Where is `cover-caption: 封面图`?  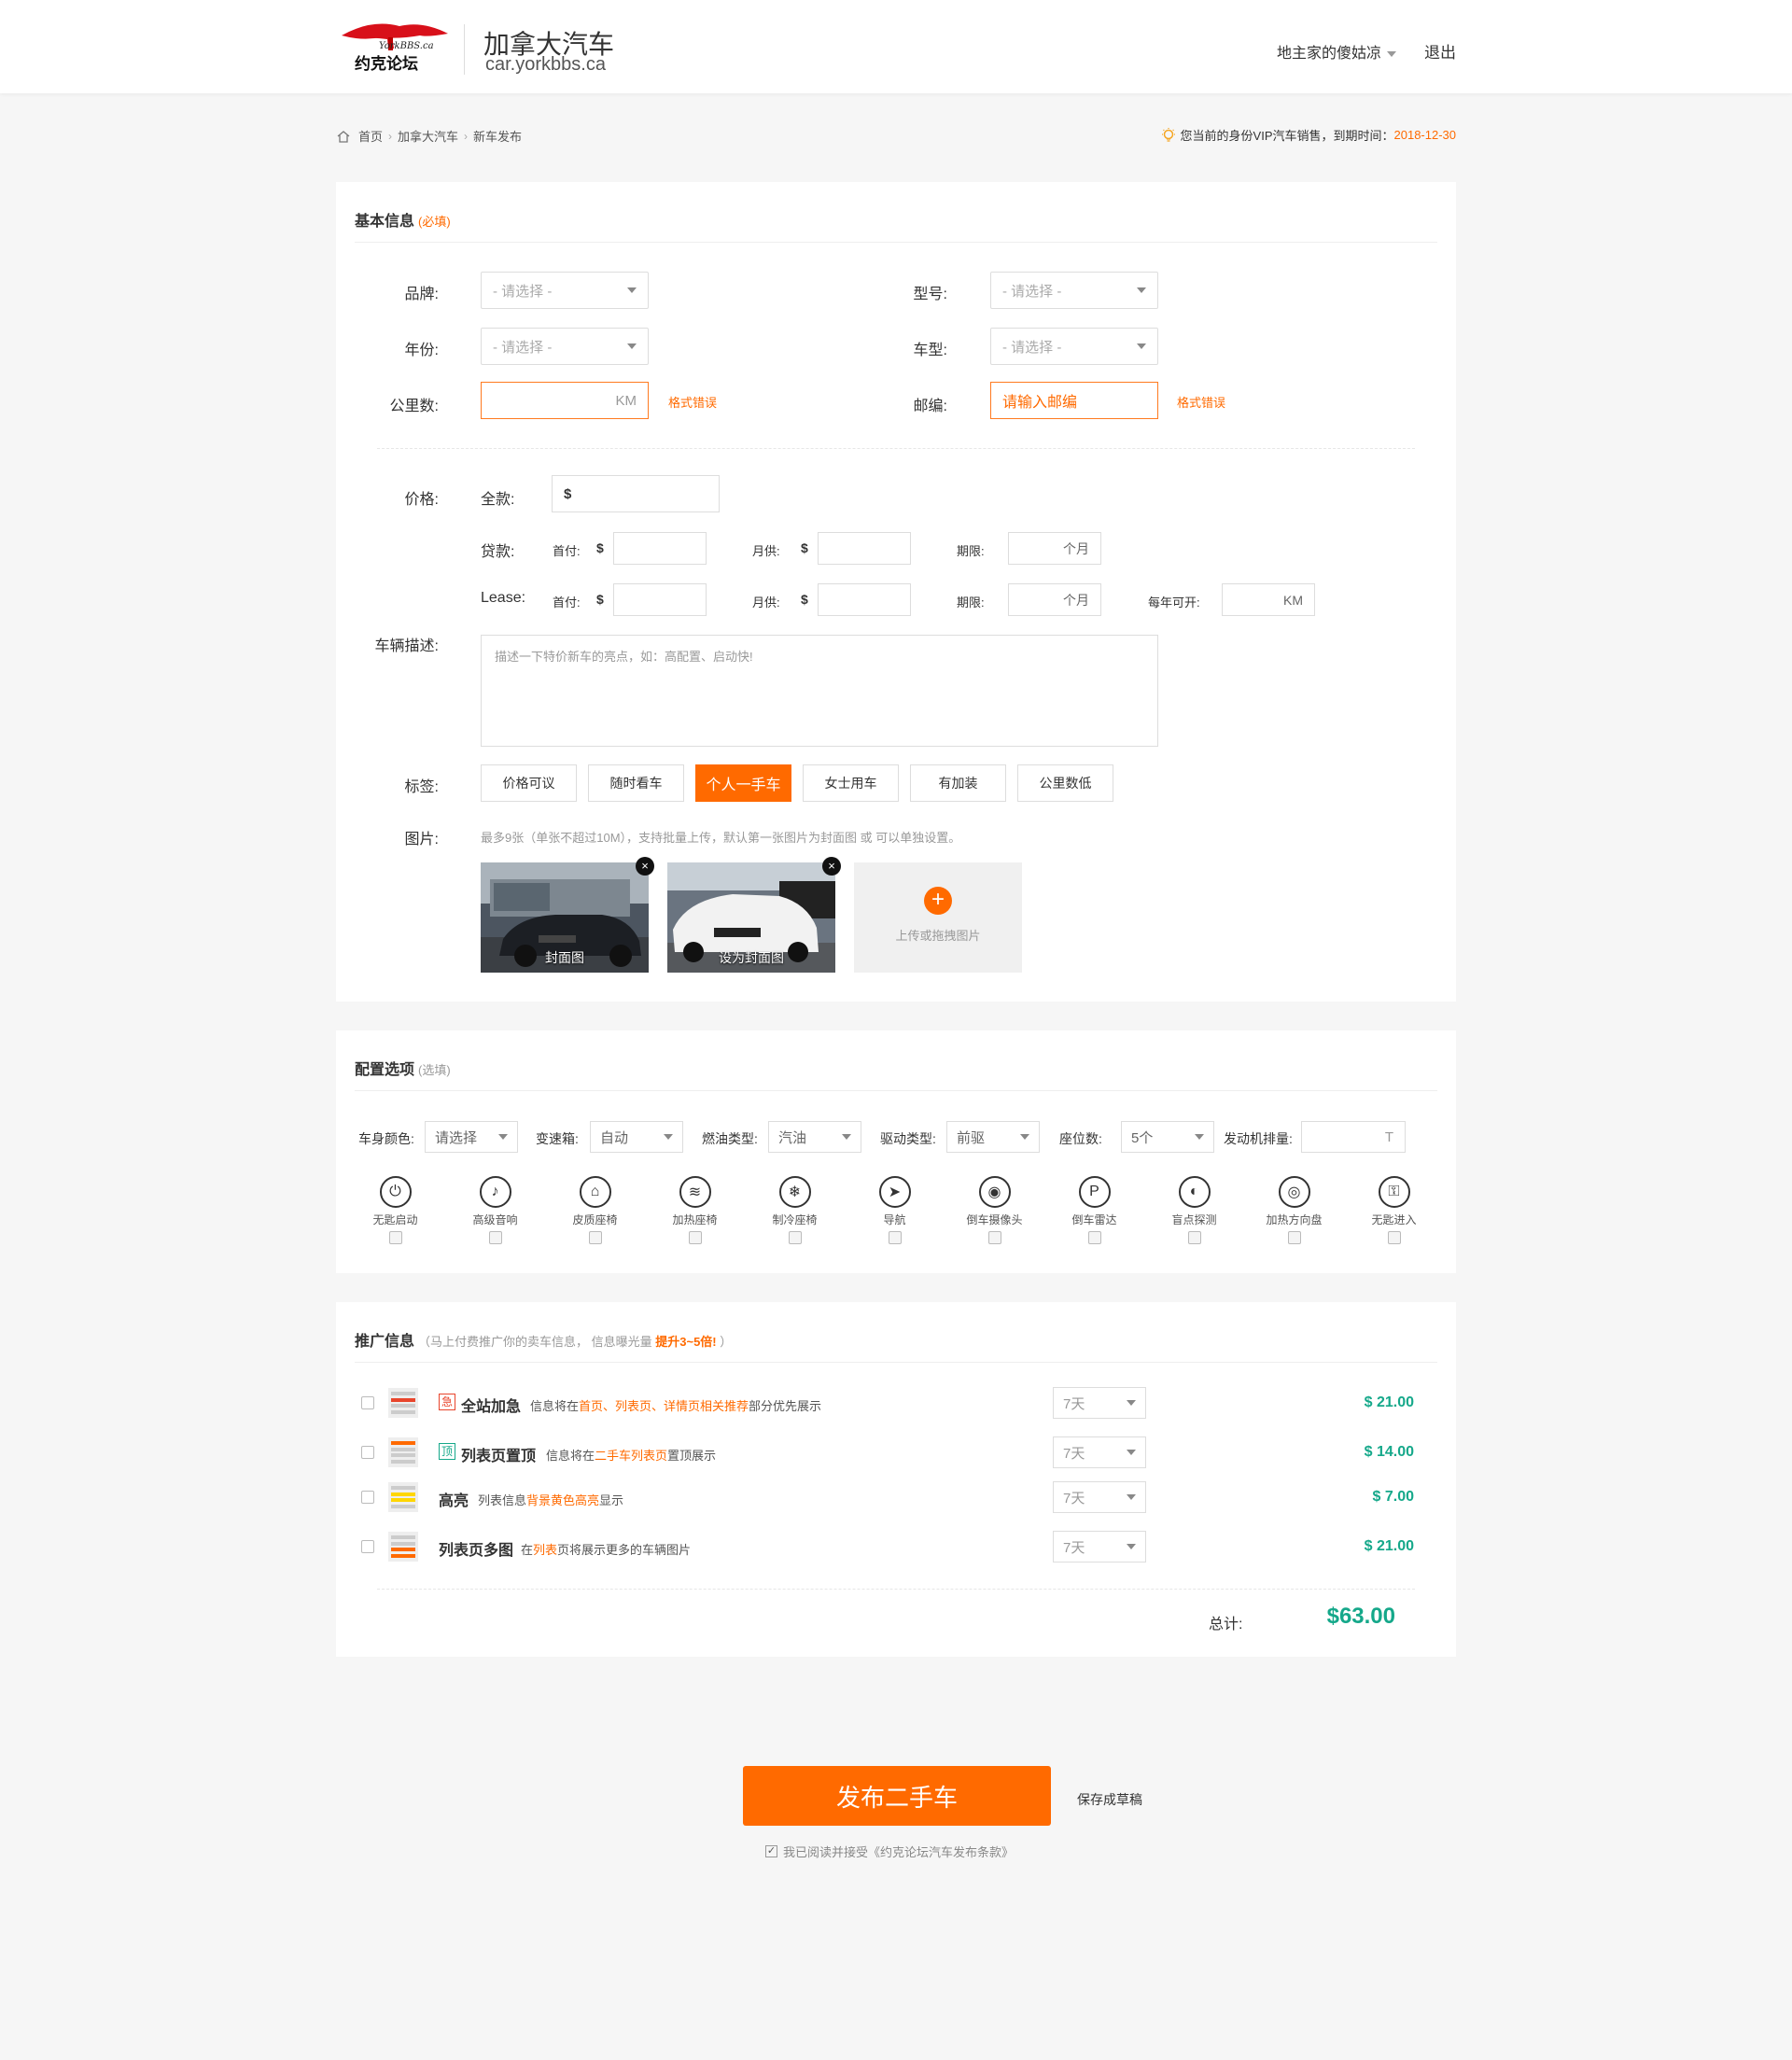
cover-caption: 封面图 is located at coordinates (564, 957).